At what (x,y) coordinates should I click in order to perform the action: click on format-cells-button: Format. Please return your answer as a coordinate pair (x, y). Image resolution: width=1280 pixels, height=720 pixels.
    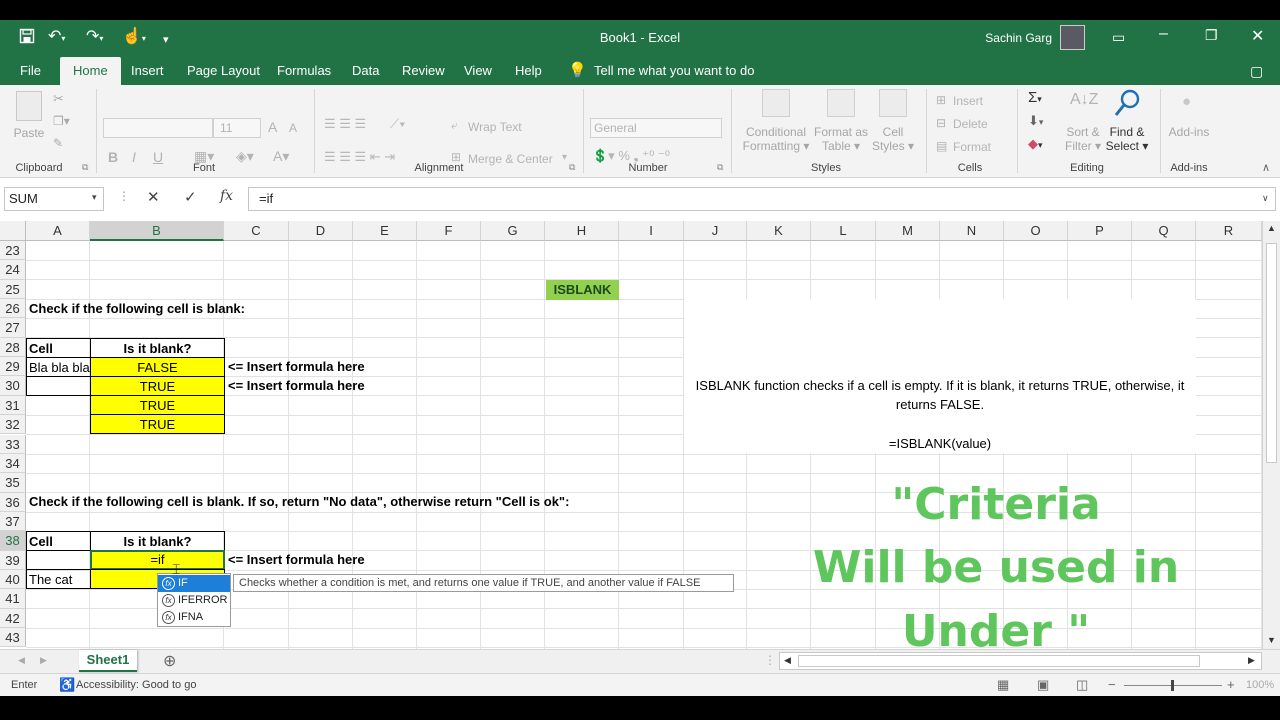
    Looking at the image, I should click on (972, 147).